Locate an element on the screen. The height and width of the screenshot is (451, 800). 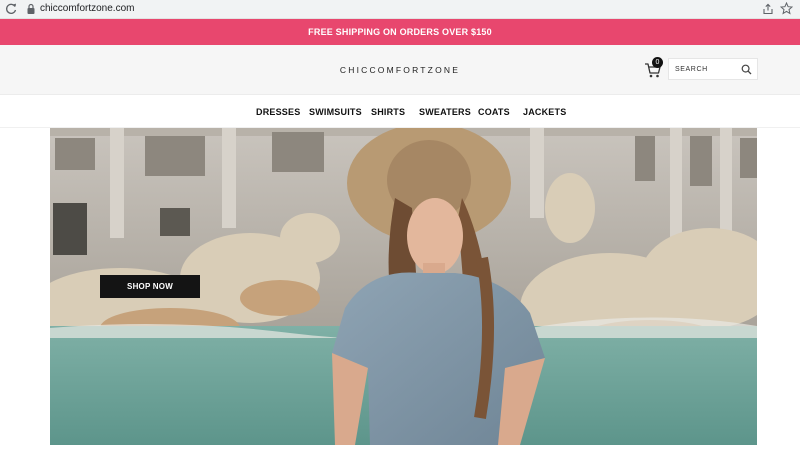
nav-item-jackets: JACKETS is located at coordinates (544, 112).